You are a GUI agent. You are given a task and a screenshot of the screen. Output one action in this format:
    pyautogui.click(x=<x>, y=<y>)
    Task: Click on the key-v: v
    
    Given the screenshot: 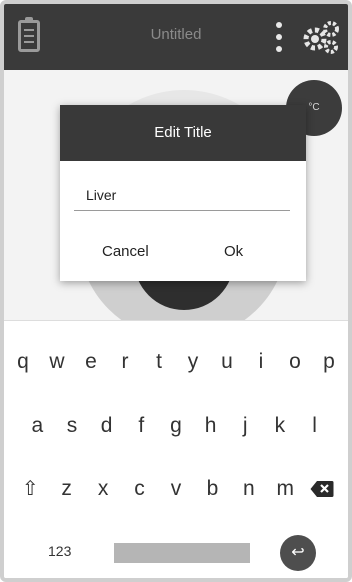 What is the action you would take?
    pyautogui.click(x=176, y=489)
    